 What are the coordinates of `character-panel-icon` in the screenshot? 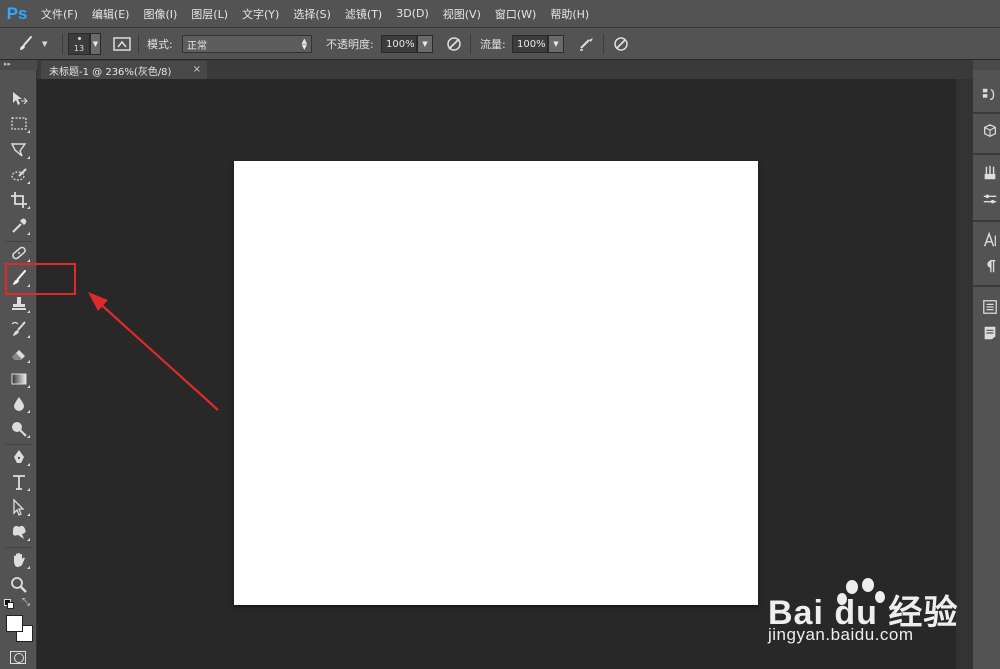 It's located at (990, 240).